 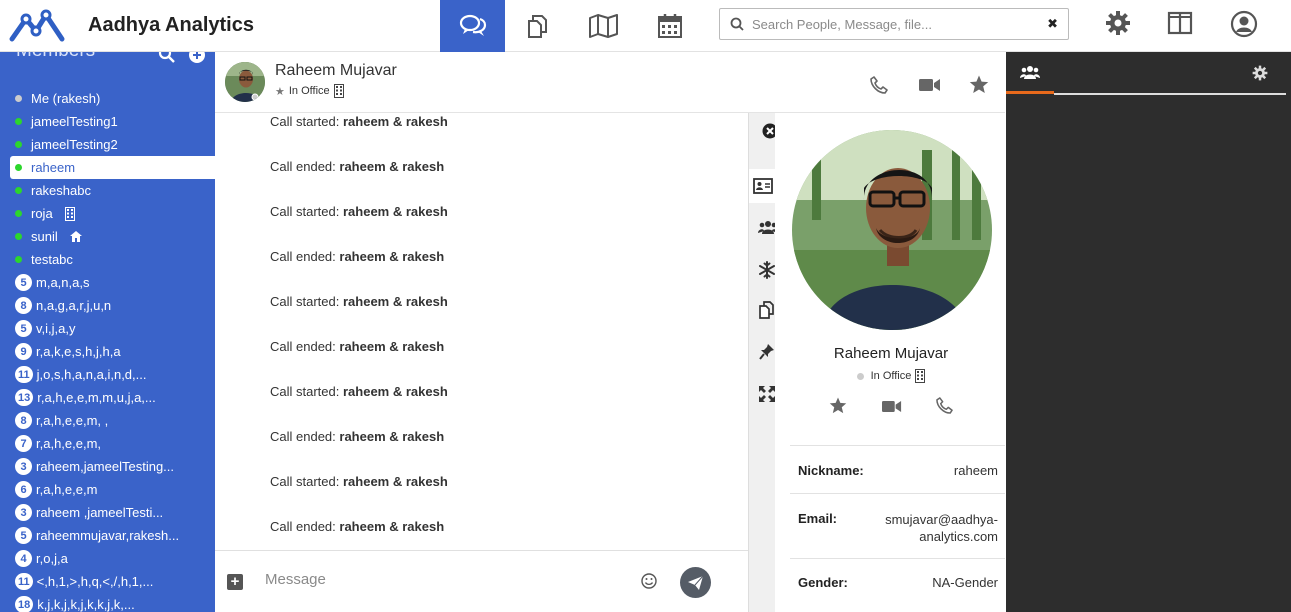 I want to click on snowflake-icon, so click(x=767, y=270).